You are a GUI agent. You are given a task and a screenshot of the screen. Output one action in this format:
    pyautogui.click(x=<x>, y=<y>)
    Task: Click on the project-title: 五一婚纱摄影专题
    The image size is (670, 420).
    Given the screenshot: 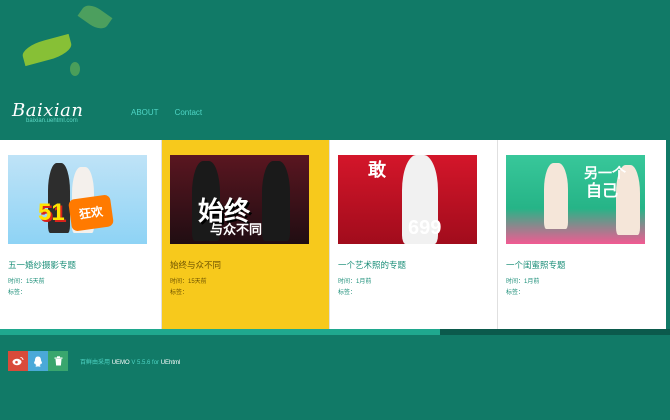 What is the action you would take?
    pyautogui.click(x=42, y=265)
    